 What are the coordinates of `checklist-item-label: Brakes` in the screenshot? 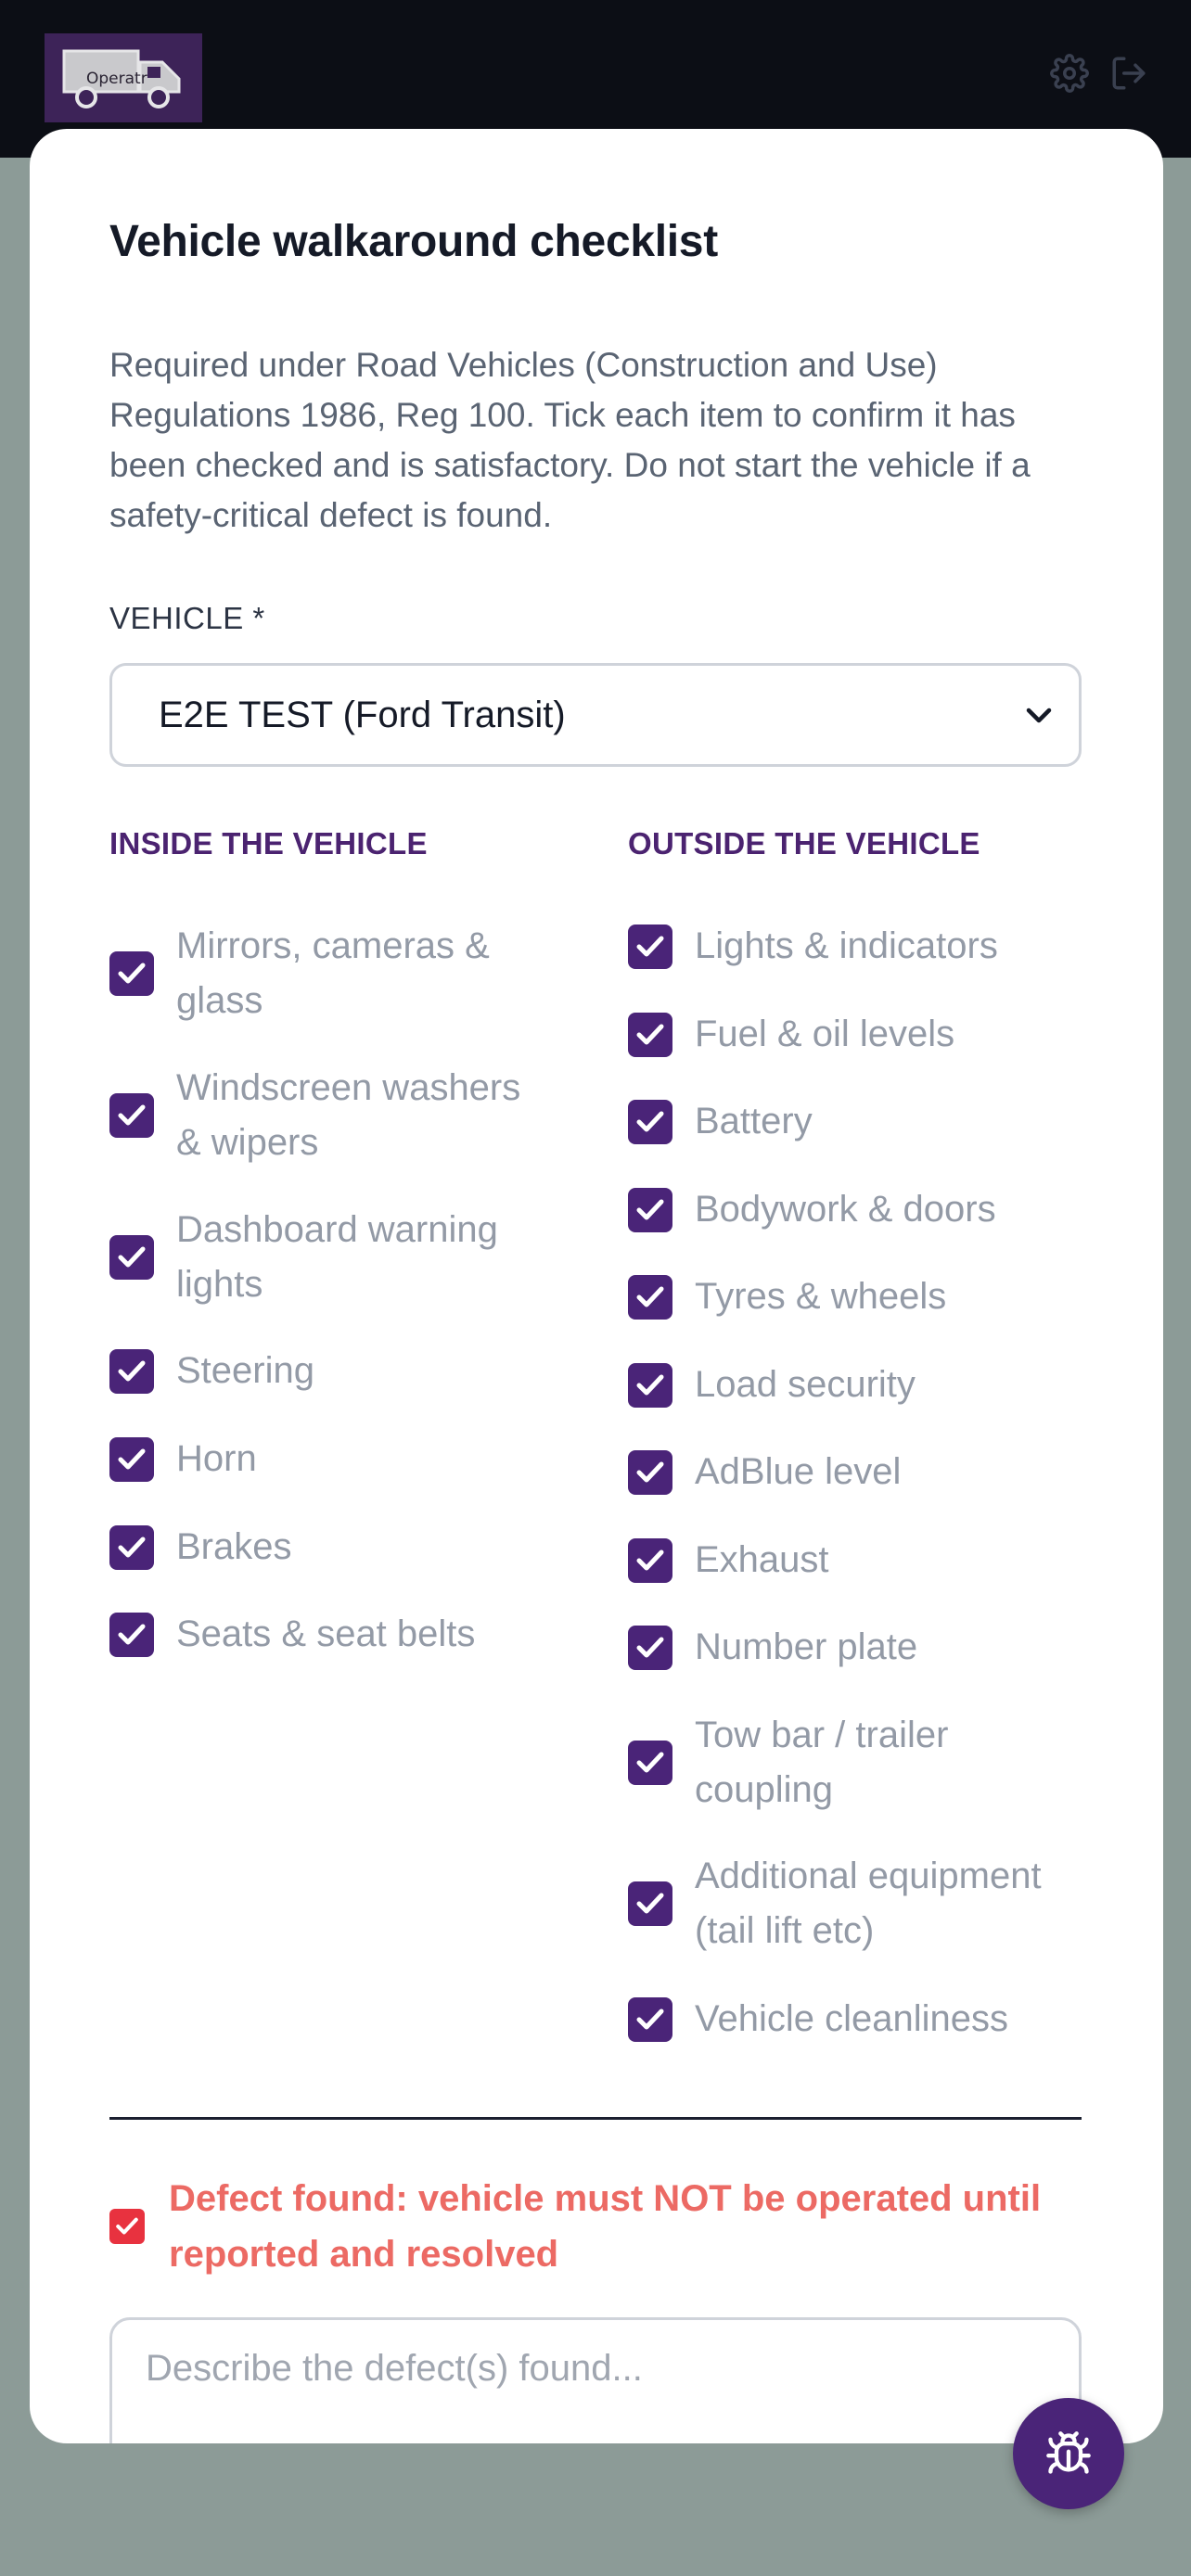 It's located at (234, 1546).